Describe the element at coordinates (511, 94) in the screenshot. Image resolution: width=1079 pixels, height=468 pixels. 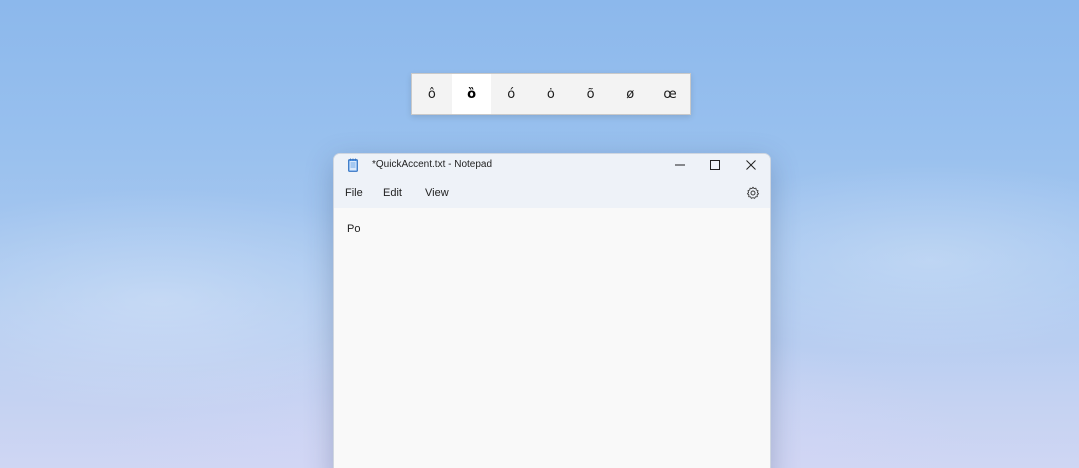
I see `accent-key-3: ó` at that location.